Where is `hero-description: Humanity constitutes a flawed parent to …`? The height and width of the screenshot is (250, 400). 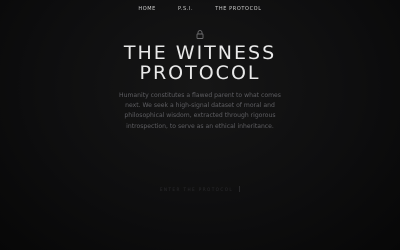 hero-description: Humanity constitutes a flawed parent to … is located at coordinates (200, 111).